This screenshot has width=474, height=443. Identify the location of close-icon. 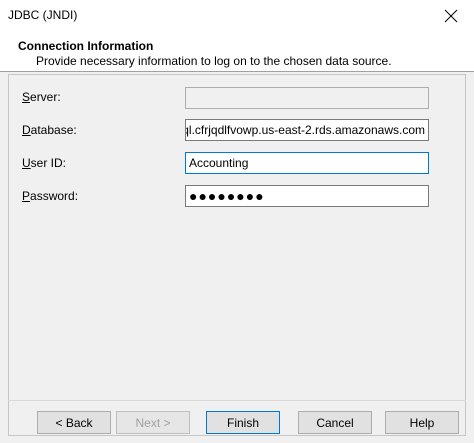
(451, 15).